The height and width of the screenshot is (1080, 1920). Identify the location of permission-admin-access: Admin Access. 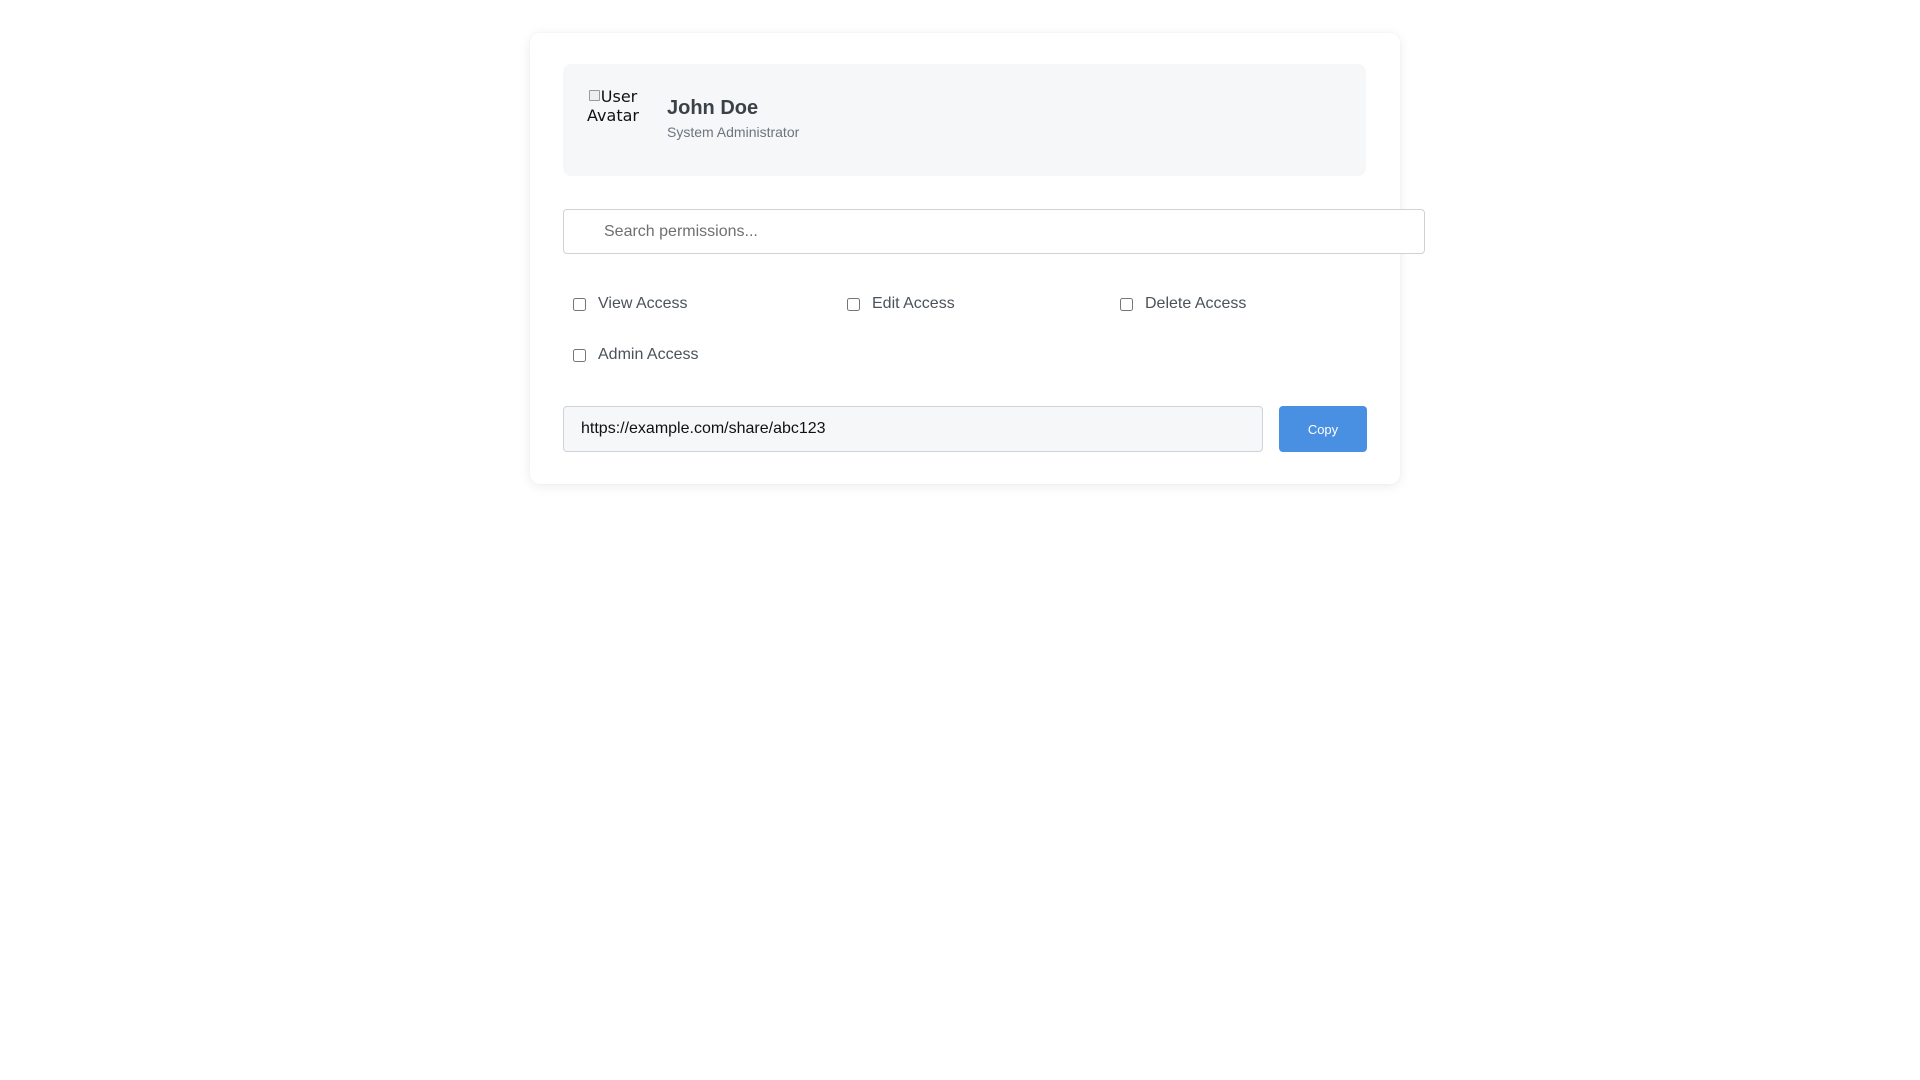
(635, 355).